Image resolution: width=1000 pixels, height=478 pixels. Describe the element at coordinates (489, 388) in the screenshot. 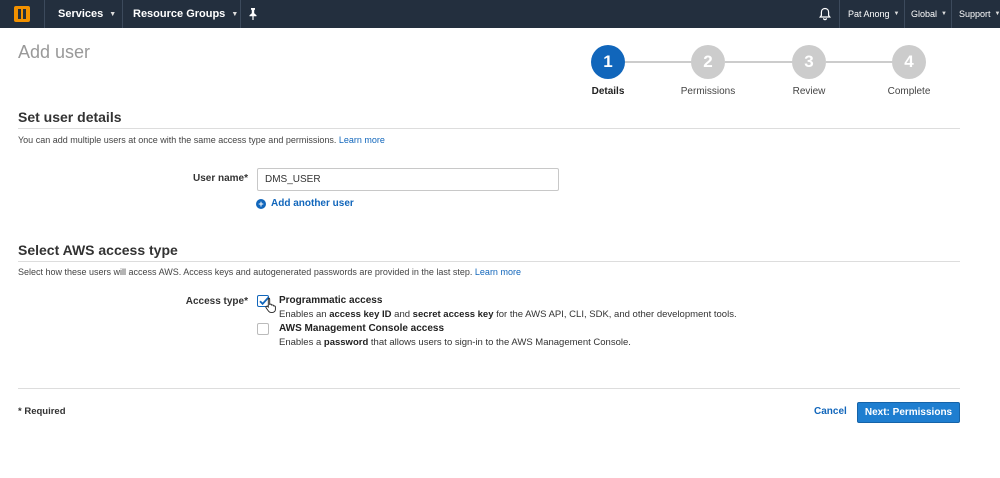

I see `footer-divider` at that location.